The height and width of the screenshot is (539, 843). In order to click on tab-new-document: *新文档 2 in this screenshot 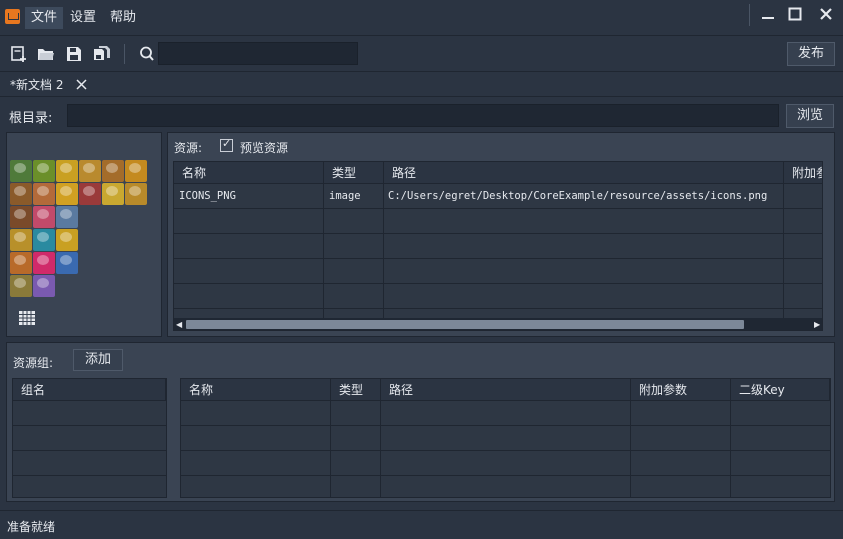, I will do `click(51, 85)`.